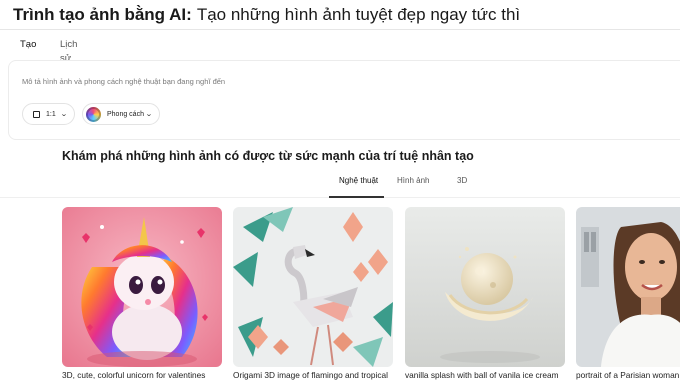 The height and width of the screenshot is (382, 680). What do you see at coordinates (125, 114) in the screenshot?
I see `style-label: Phong cách` at bounding box center [125, 114].